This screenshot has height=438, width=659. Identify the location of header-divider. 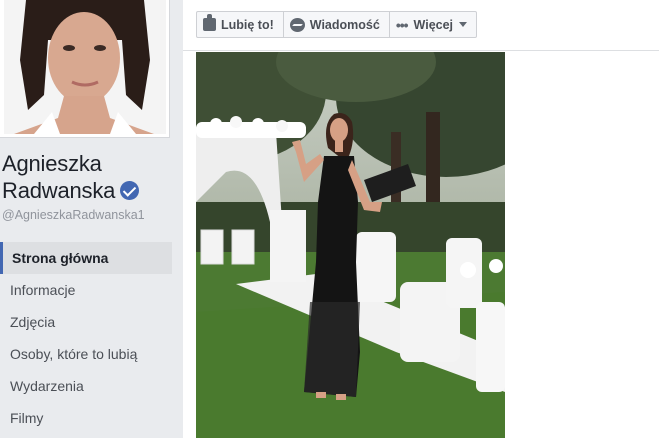
(421, 50).